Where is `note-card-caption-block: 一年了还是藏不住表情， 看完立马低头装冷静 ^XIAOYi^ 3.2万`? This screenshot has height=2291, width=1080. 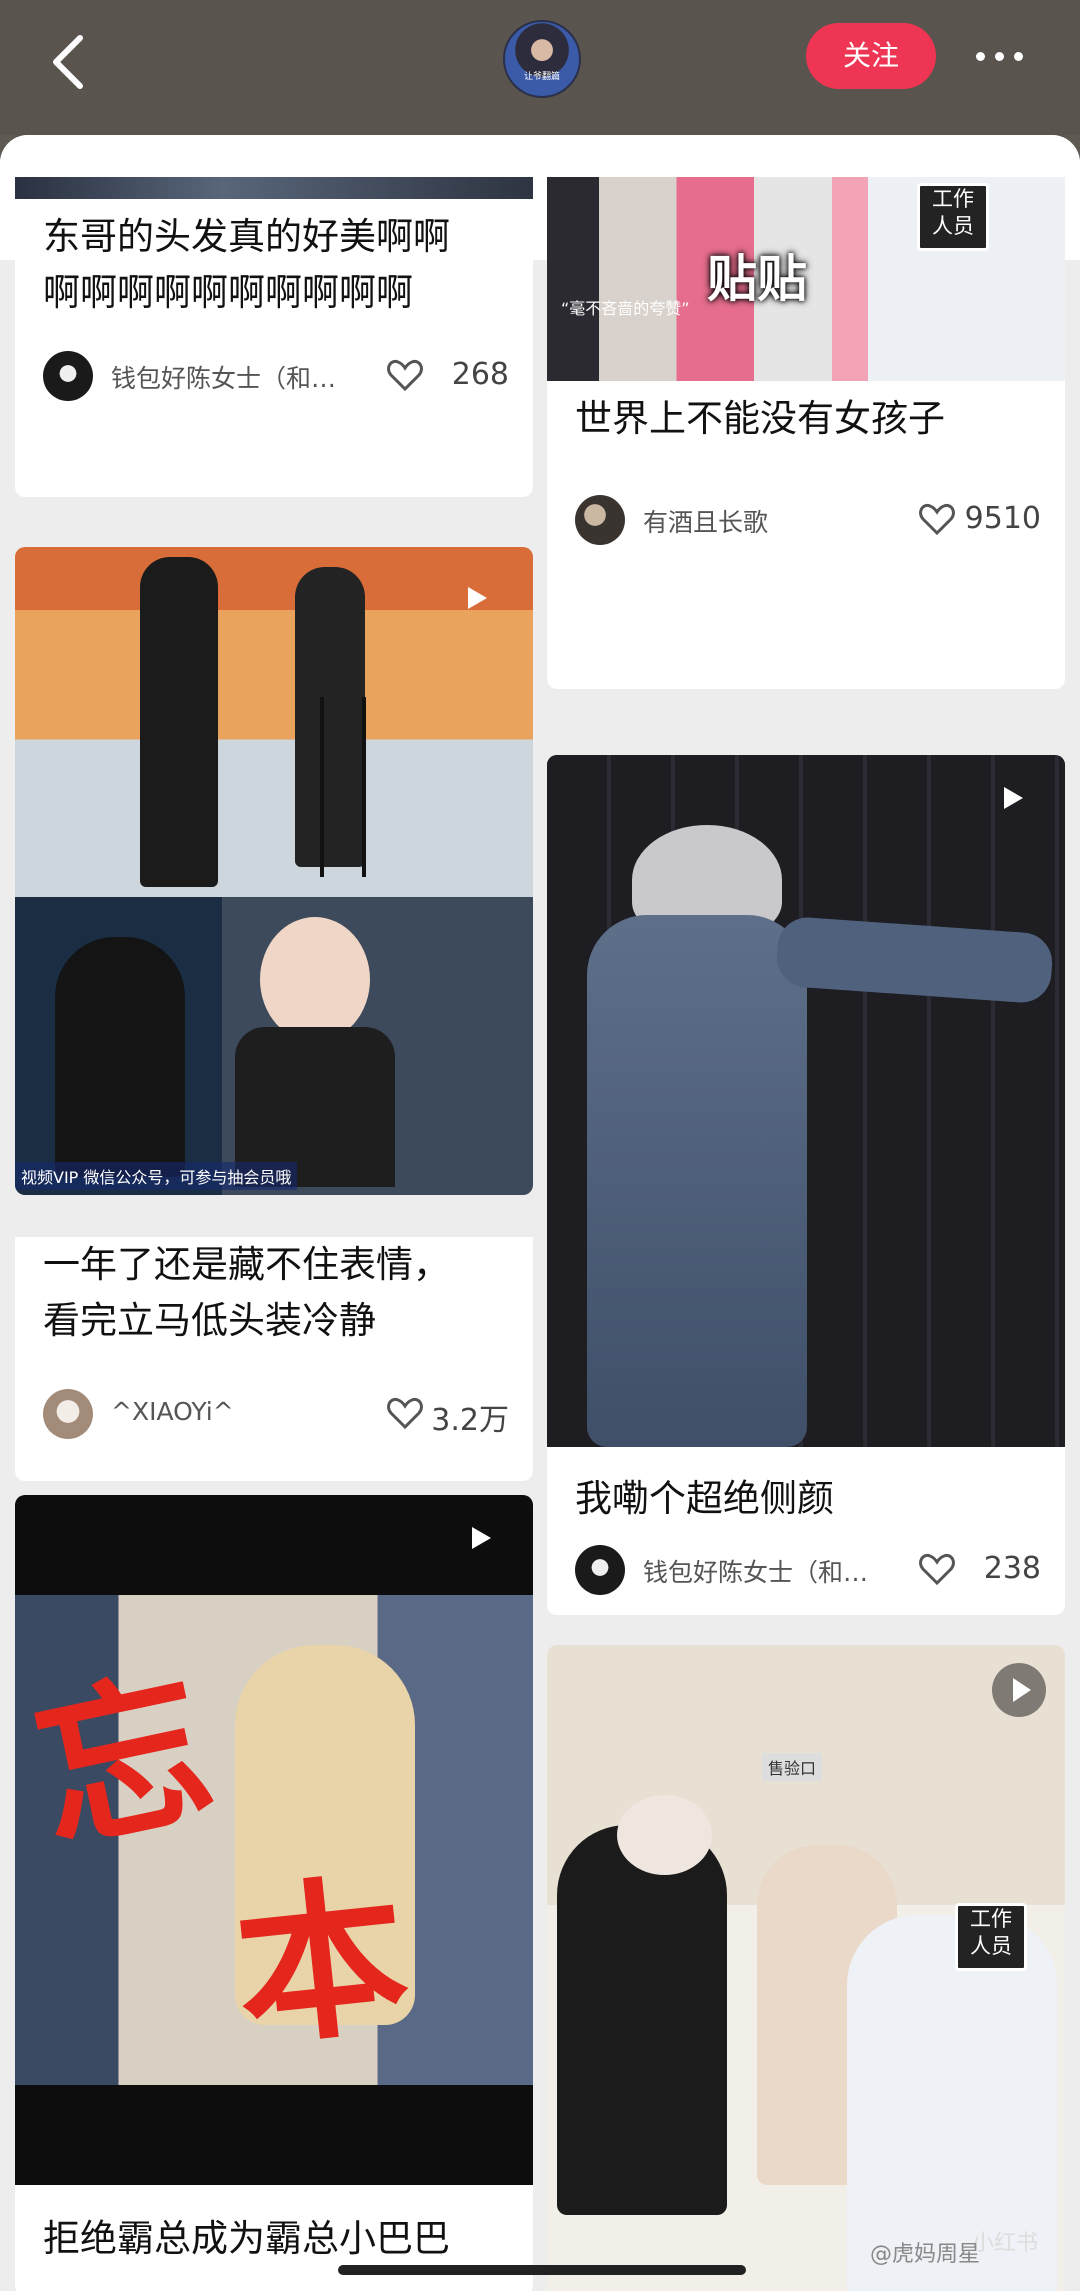
note-card-caption-block: 一年了还是藏不住表情， 看完立马低头装冷静 ^XIAOYi^ 3.2万 is located at coordinates (274, 1359).